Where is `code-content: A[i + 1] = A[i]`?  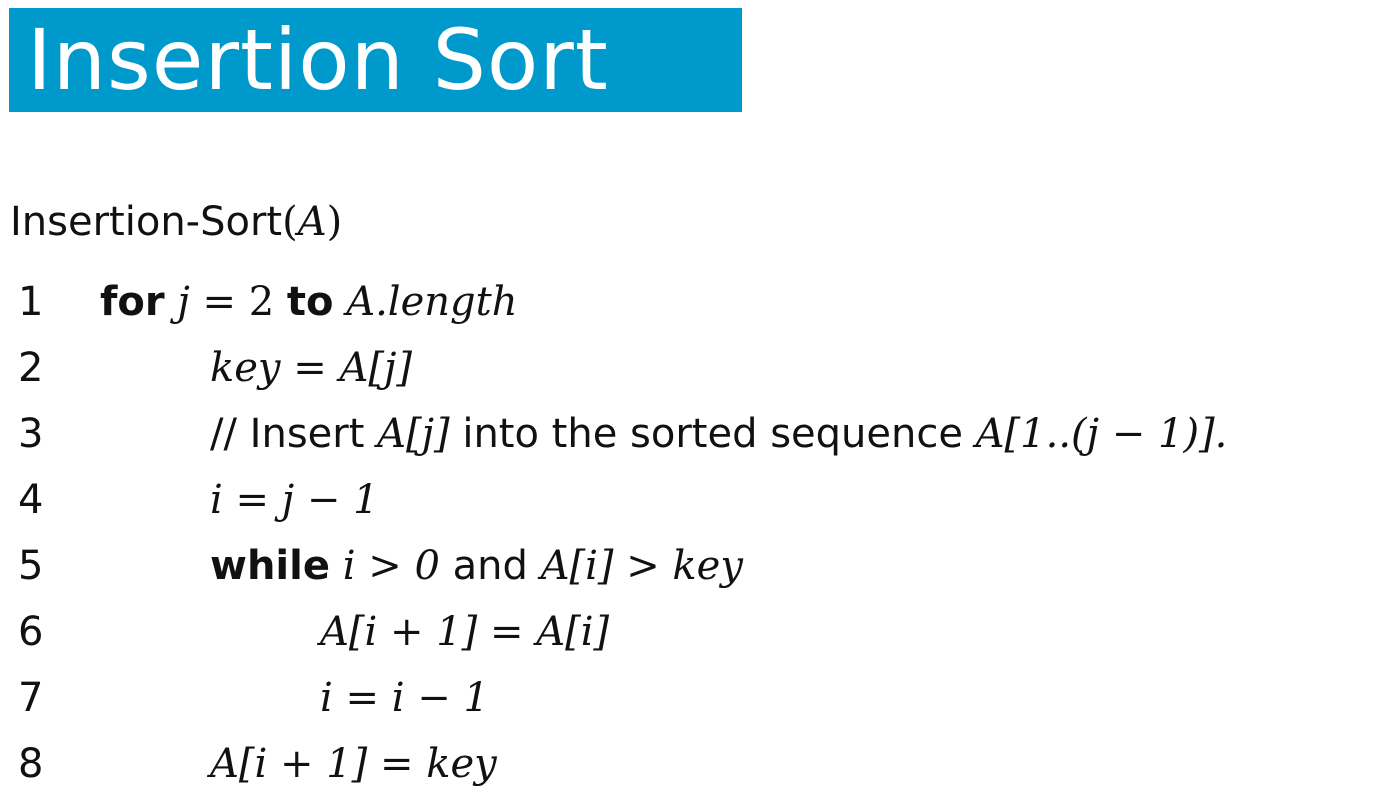
code-content: A[i + 1] = A[i] is located at coordinates (464, 632).